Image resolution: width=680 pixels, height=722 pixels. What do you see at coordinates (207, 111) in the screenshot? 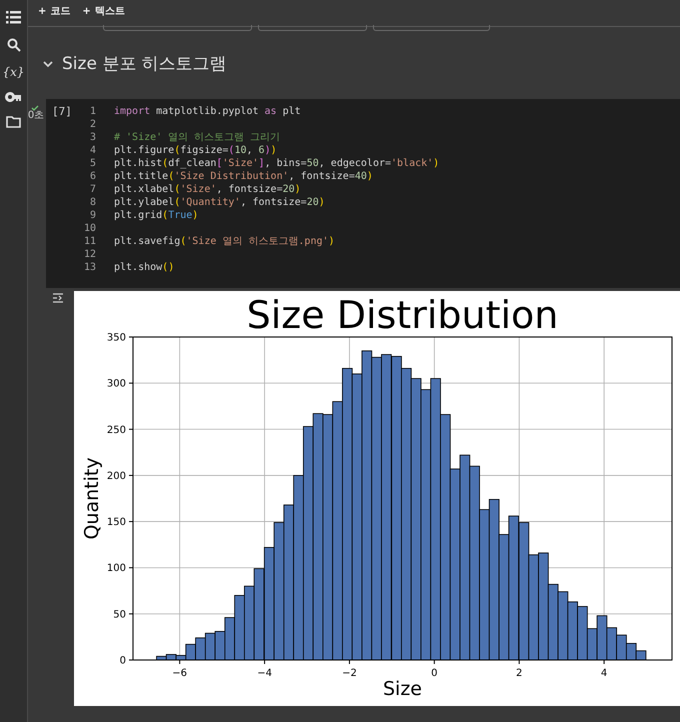
I see `code-line: import matplotlib.pyplot as plt` at bounding box center [207, 111].